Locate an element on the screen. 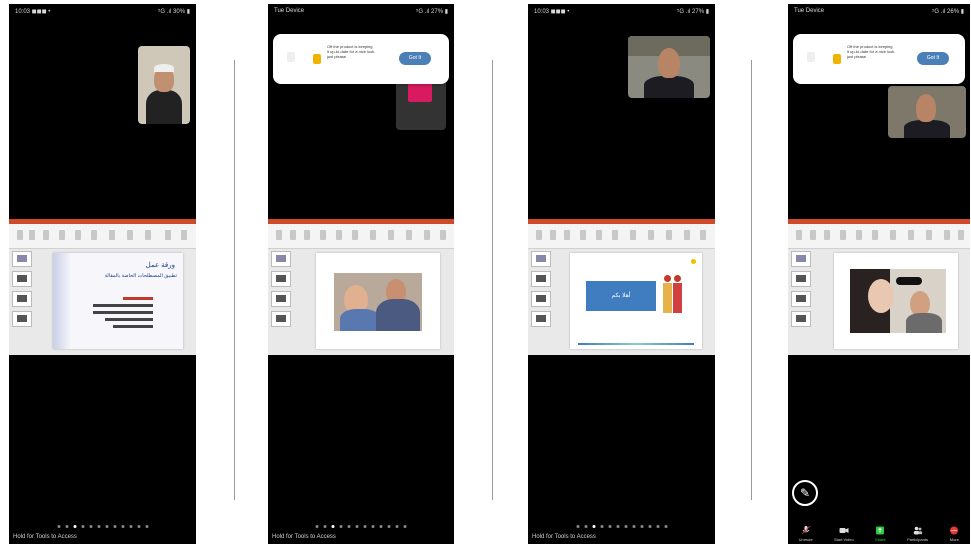  main-slide is located at coordinates (378, 301).